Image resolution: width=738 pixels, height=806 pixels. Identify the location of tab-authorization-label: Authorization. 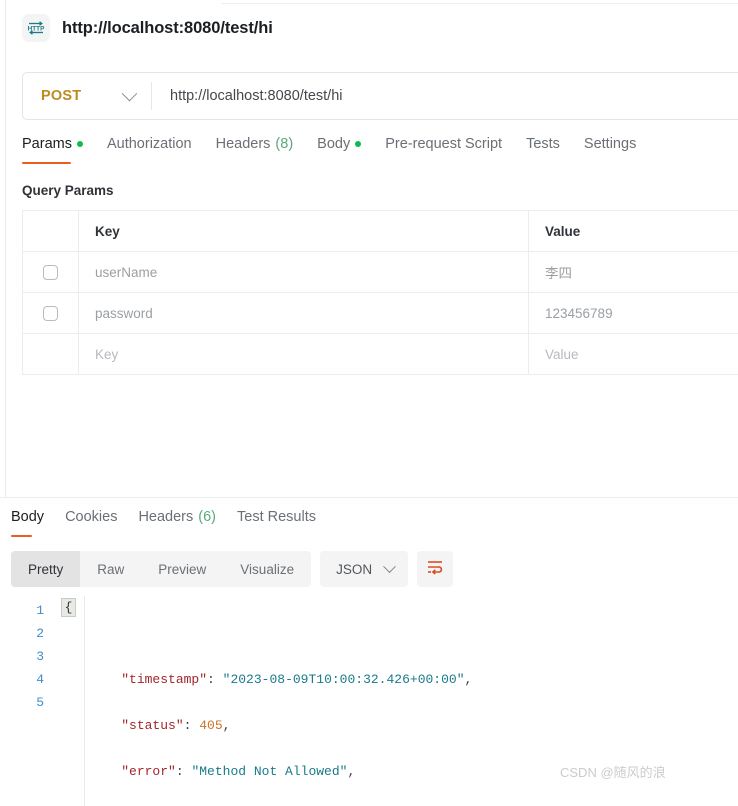
(149, 144).